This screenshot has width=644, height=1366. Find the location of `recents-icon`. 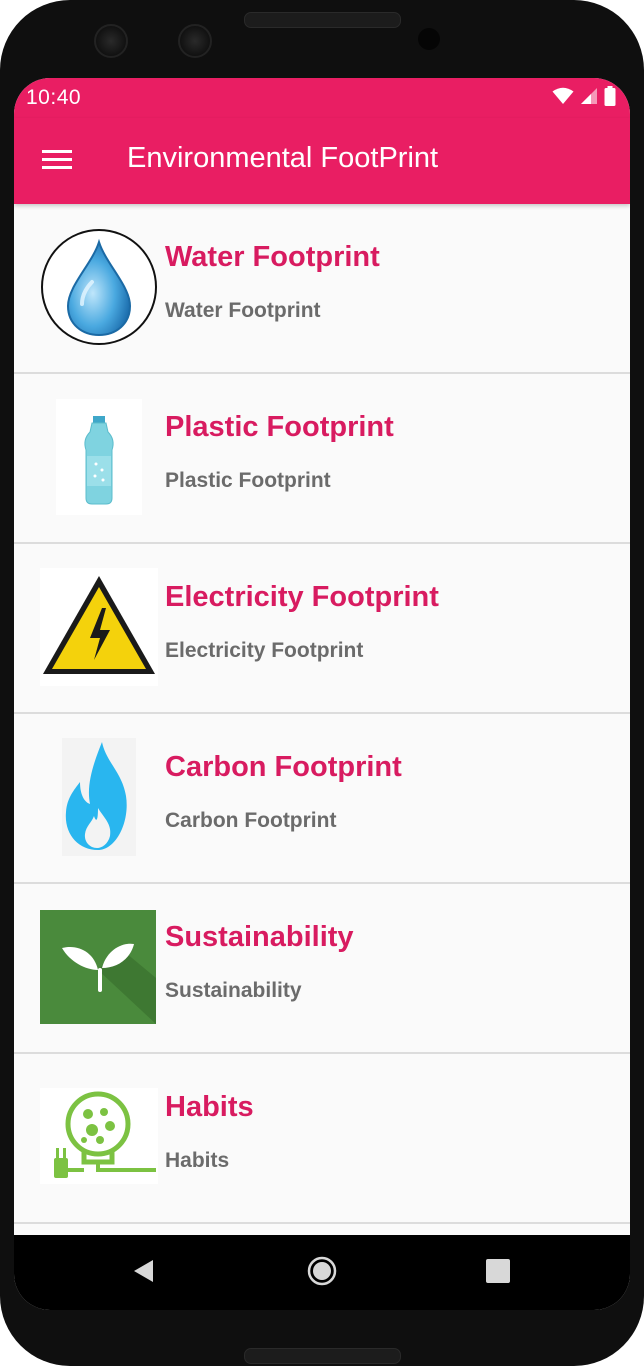

recents-icon is located at coordinates (498, 1273).